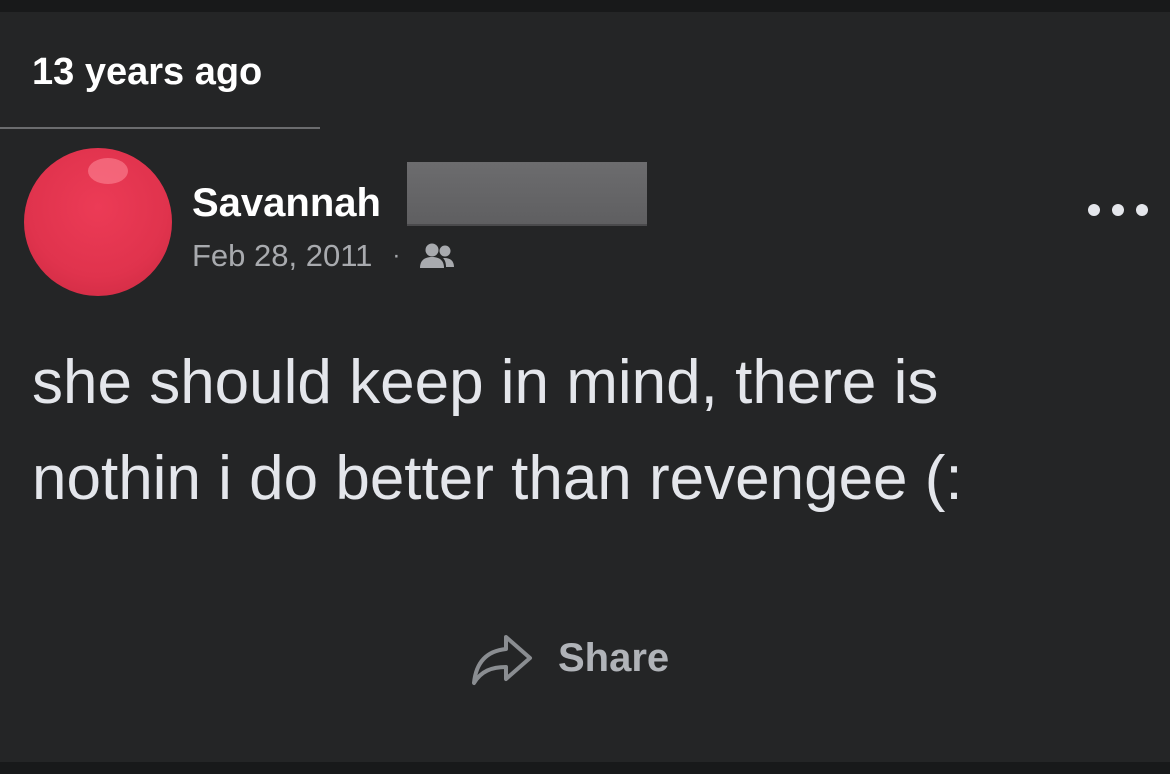  What do you see at coordinates (286, 203) in the screenshot?
I see `author-name: Savannah` at bounding box center [286, 203].